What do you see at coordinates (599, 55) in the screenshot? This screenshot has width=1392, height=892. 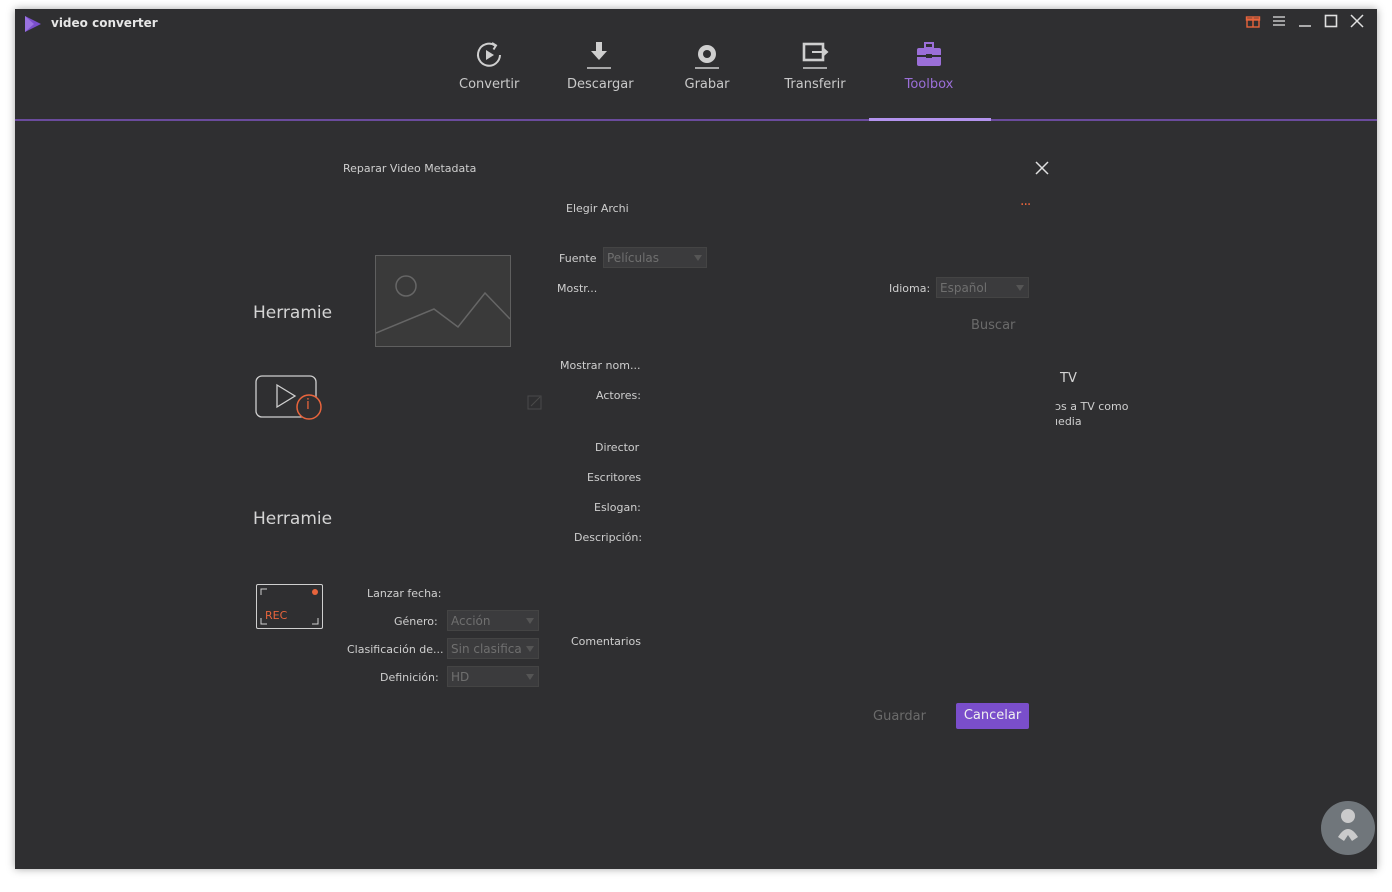 I see `download-icon` at bounding box center [599, 55].